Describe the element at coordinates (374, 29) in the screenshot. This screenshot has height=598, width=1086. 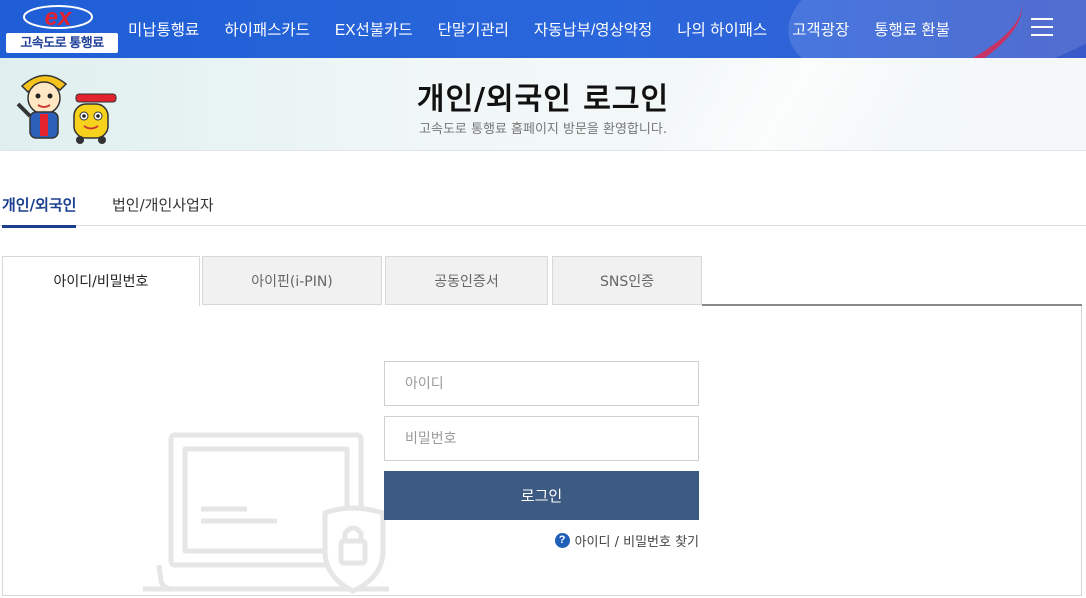
I see `nav-ex-prepaid-card: EX선불카드` at that location.